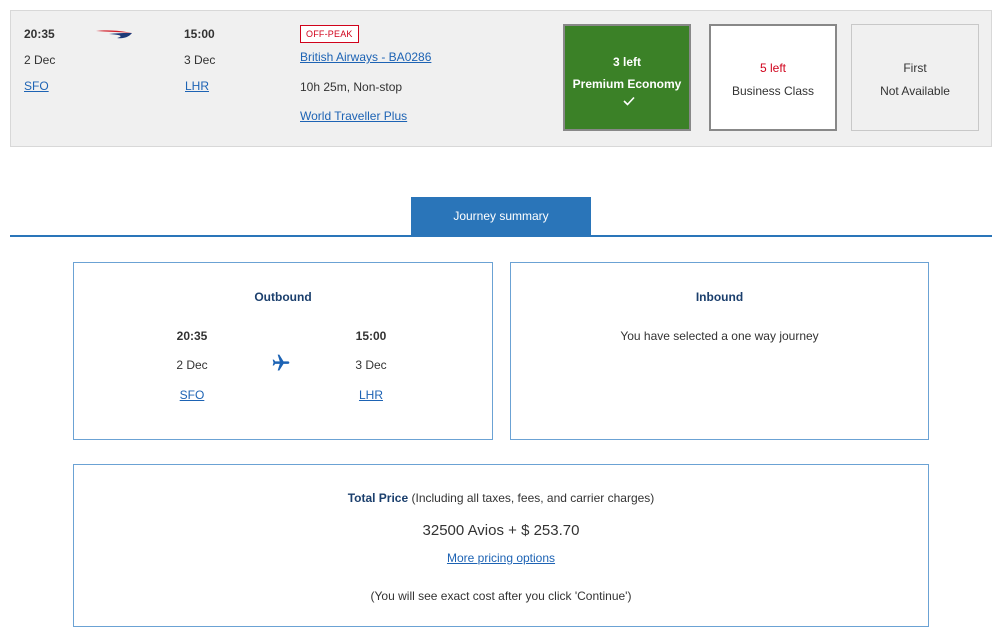 This screenshot has height=642, width=1000. Describe the element at coordinates (915, 68) in the screenshot. I see `cabin-name: First` at that location.